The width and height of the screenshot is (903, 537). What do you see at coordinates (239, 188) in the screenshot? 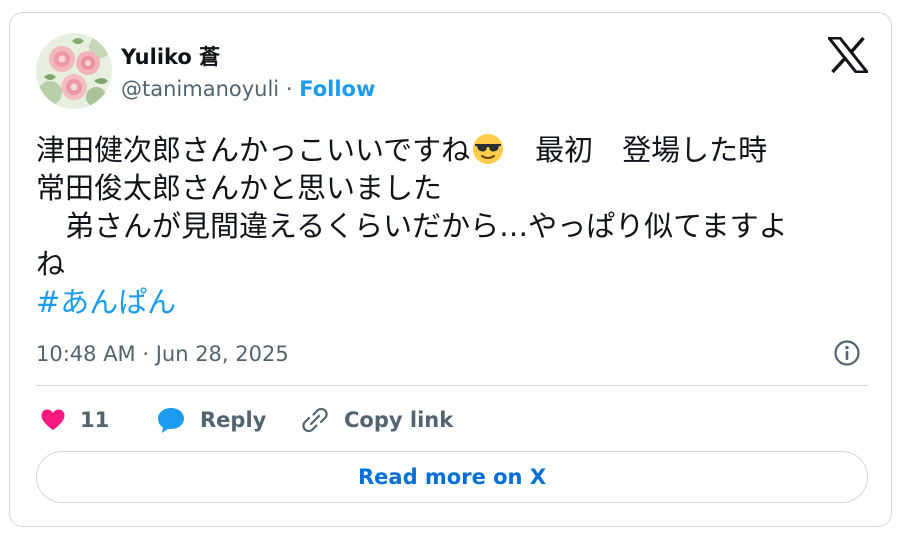
I see `tweet-line-2: 常田俊太郎さんかと思いました` at bounding box center [239, 188].